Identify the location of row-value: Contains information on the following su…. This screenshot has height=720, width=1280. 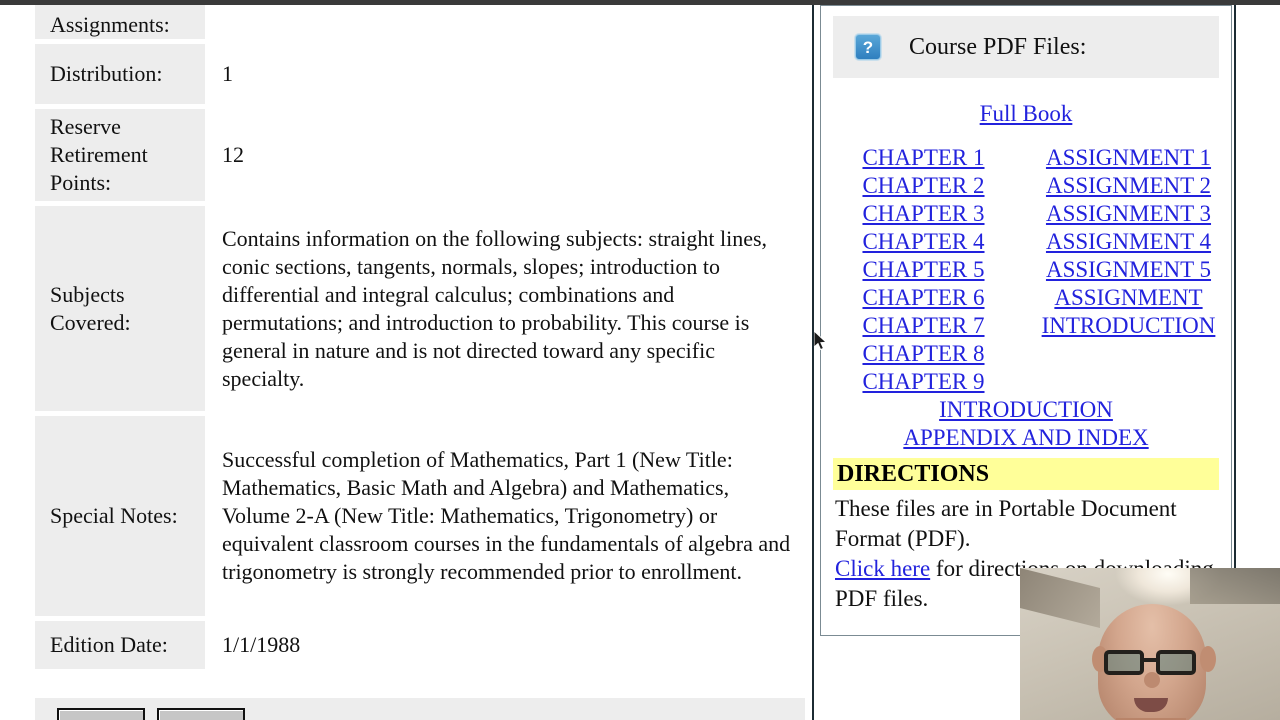
(505, 308).